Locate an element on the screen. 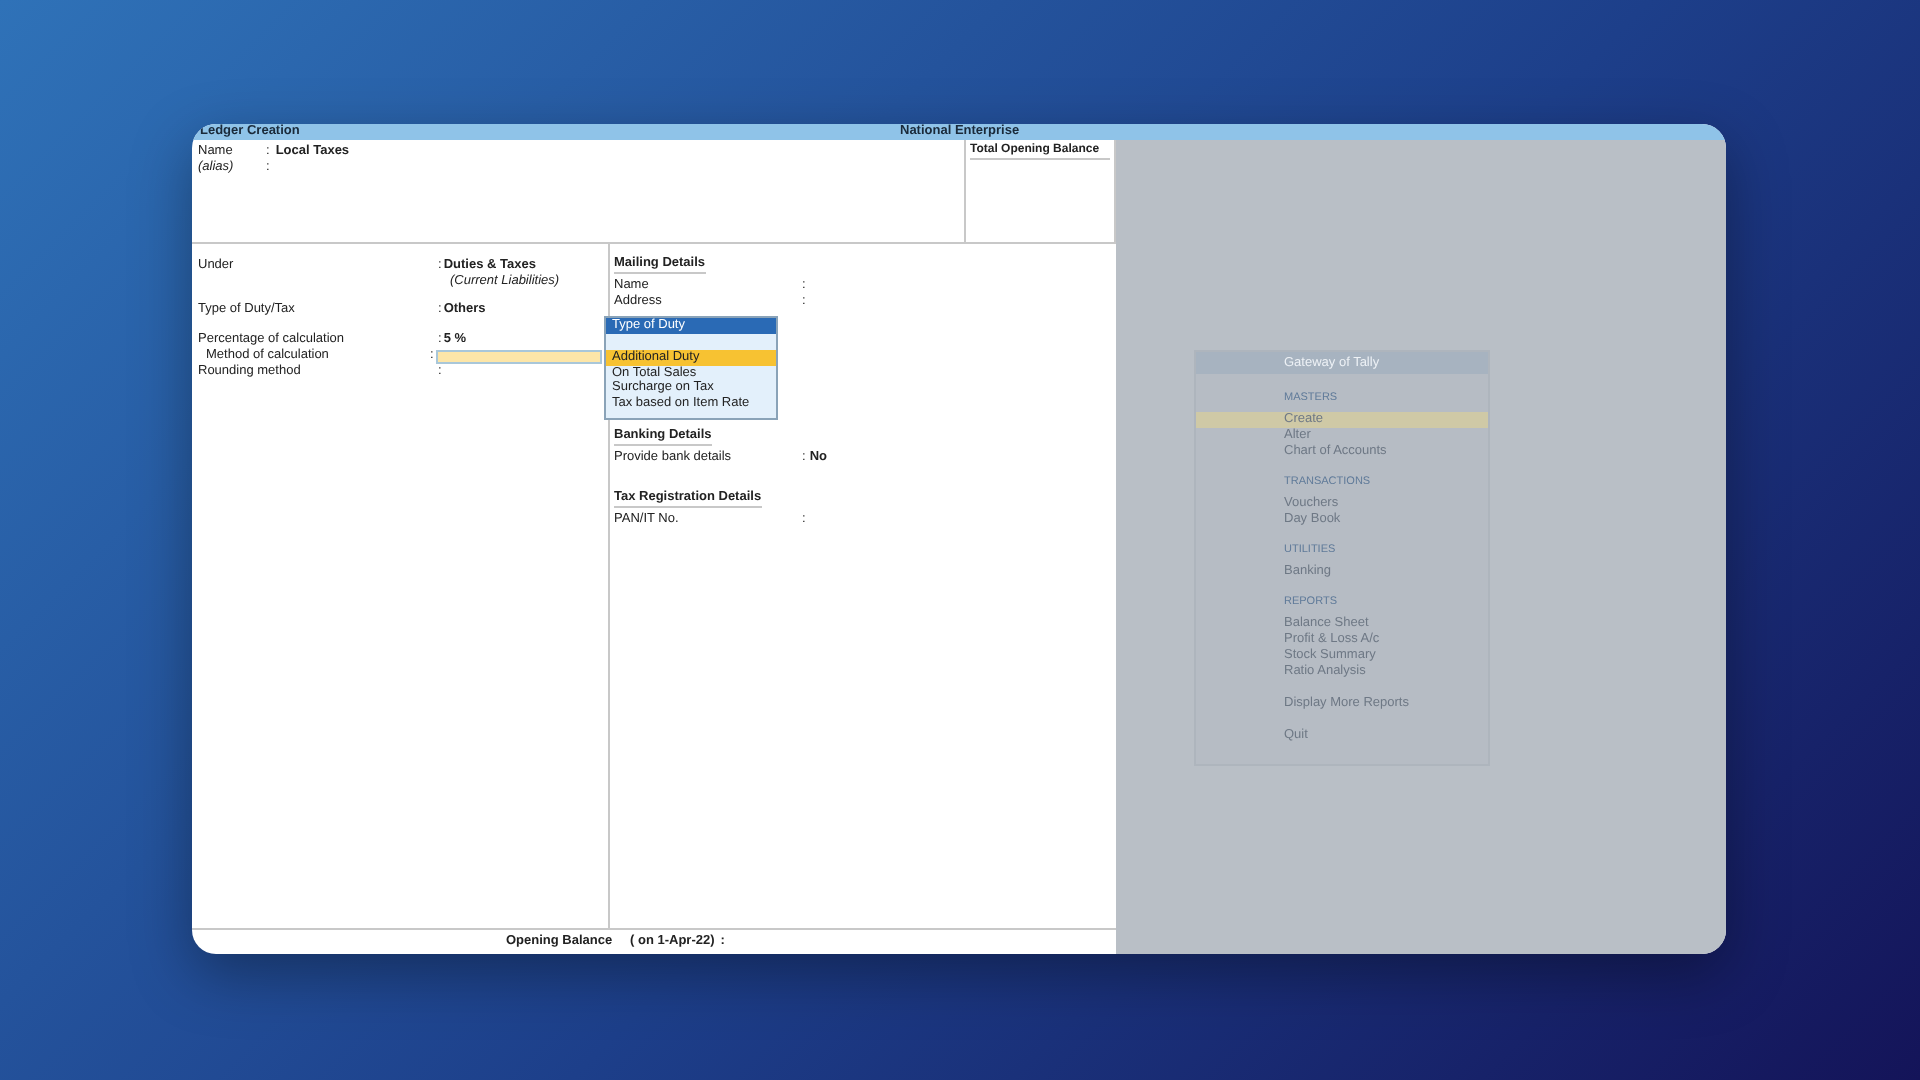  input-field is located at coordinates (518, 356).